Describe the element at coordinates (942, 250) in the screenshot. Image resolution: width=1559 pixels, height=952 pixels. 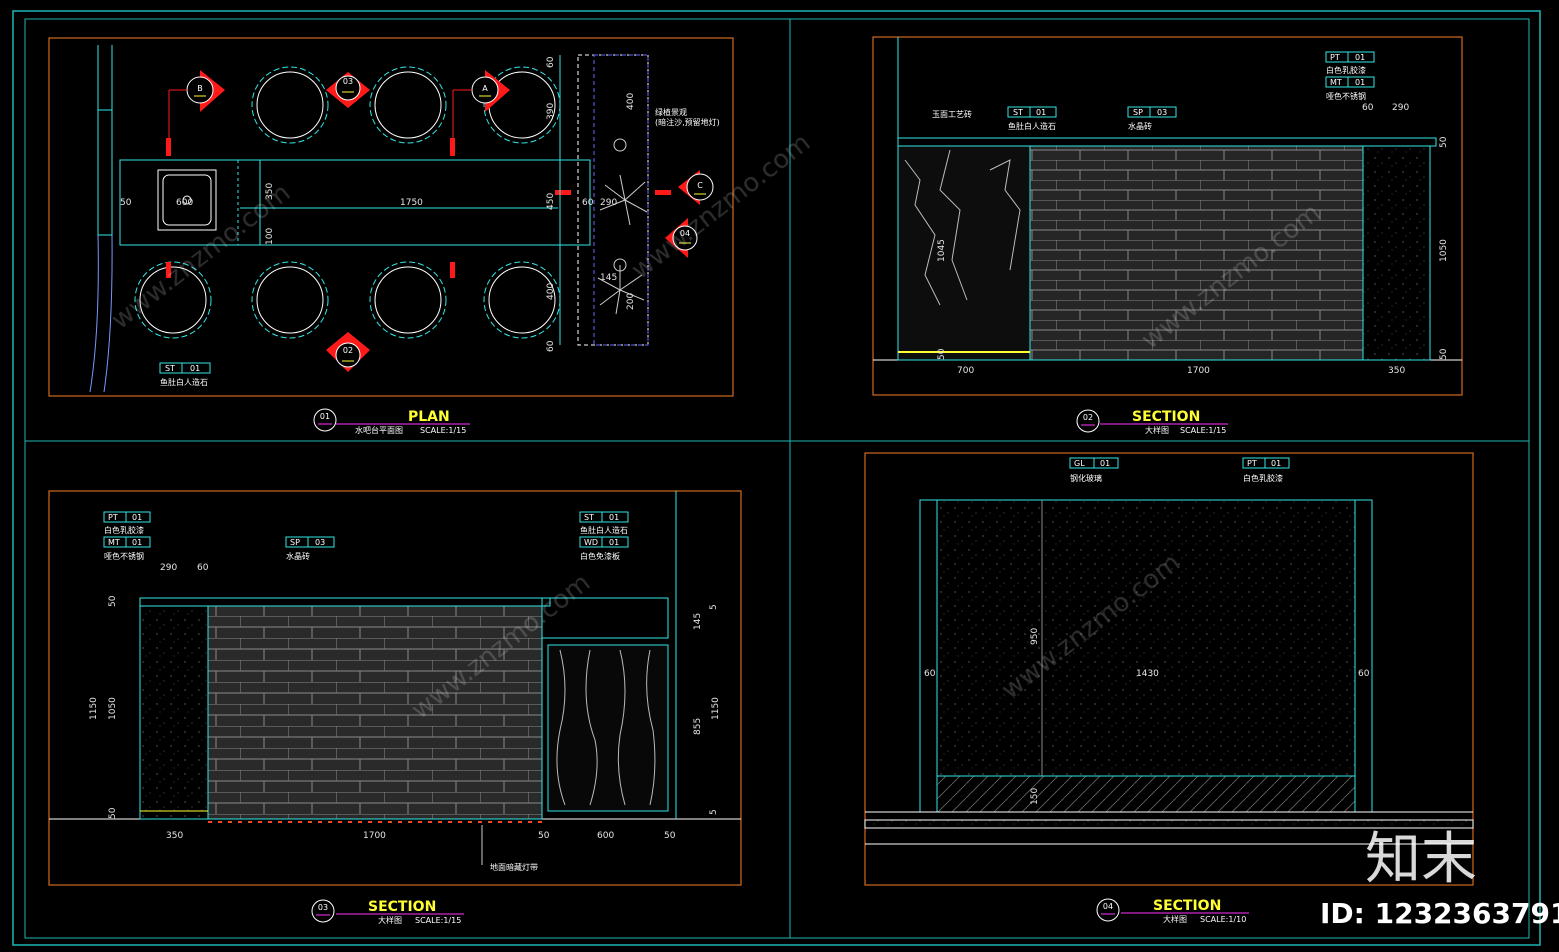
I see `dim-label: 1045` at that location.